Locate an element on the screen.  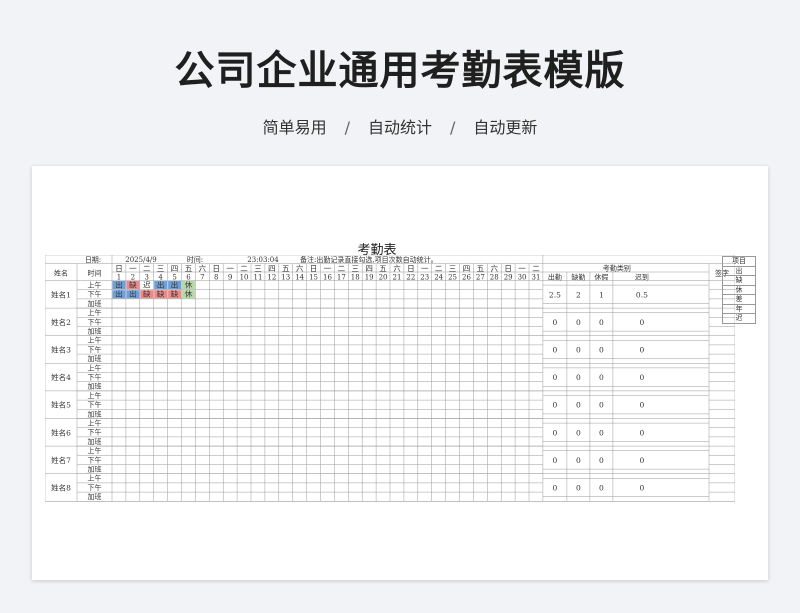
stat-value: 1 is located at coordinates (601, 294).